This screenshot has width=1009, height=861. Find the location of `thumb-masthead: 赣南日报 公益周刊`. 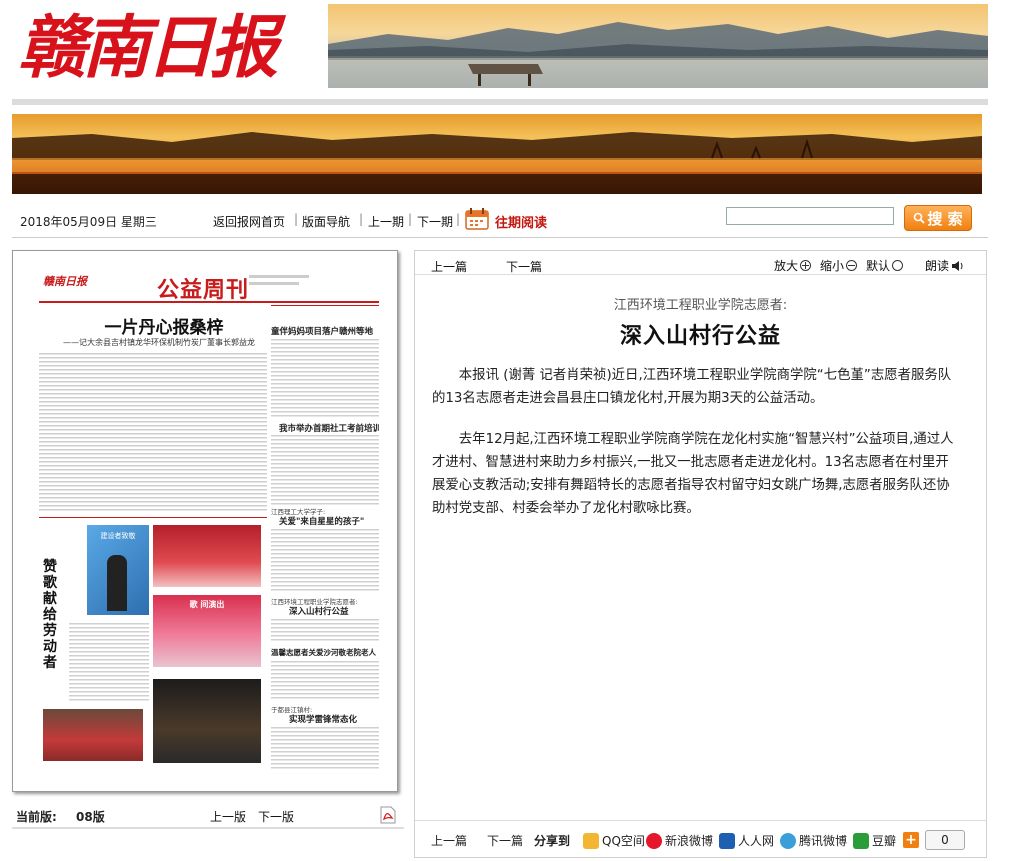

thumb-masthead: 赣南日报 公益周刊 is located at coordinates (209, 286).